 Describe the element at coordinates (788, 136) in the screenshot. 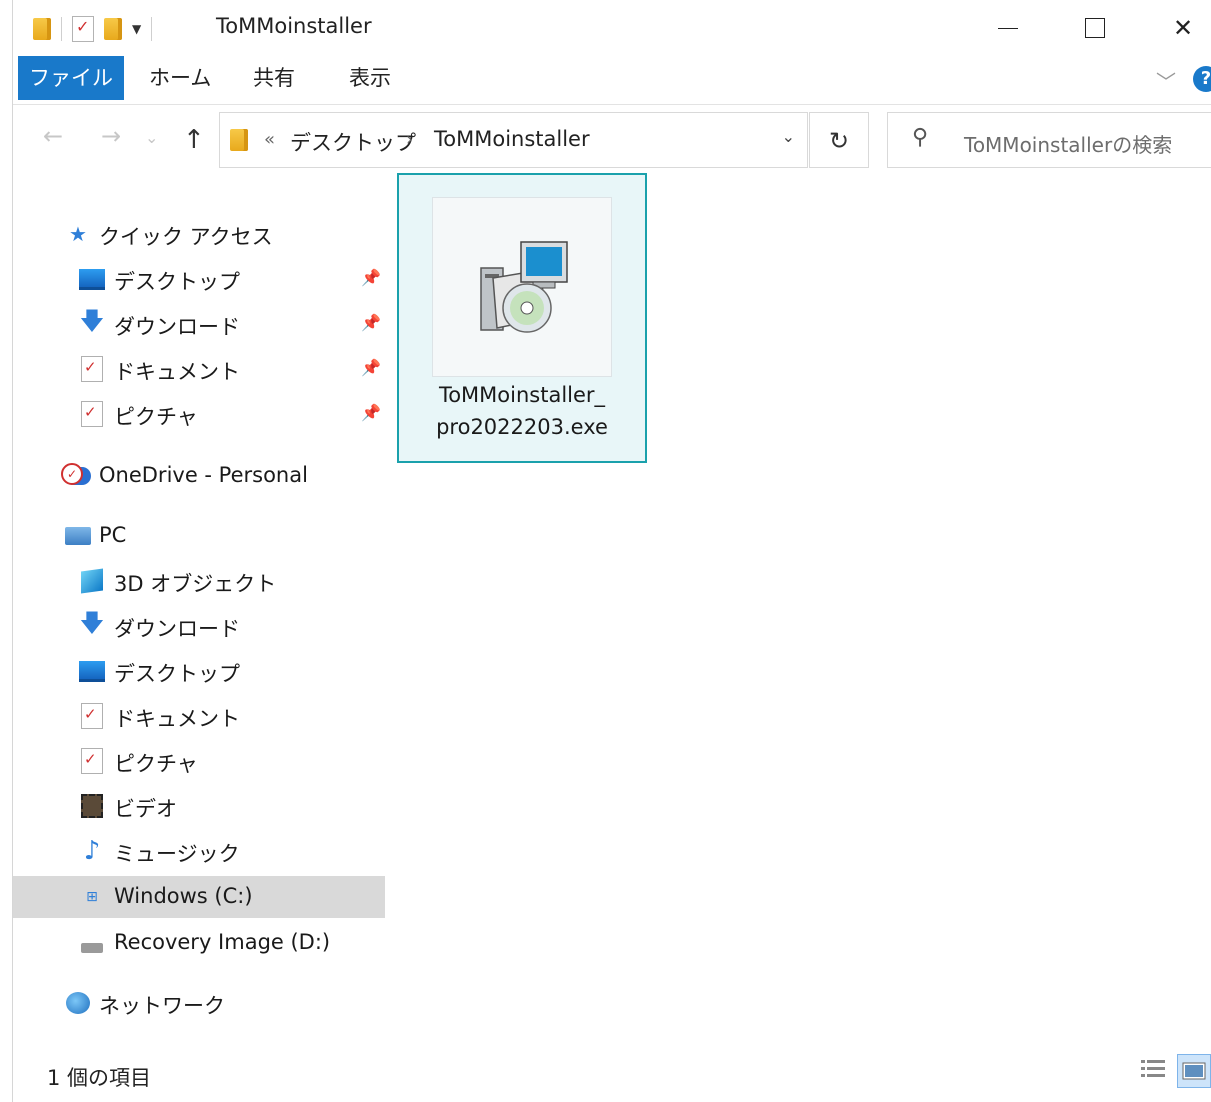

I see `chevron-down-icon: ⌄` at that location.